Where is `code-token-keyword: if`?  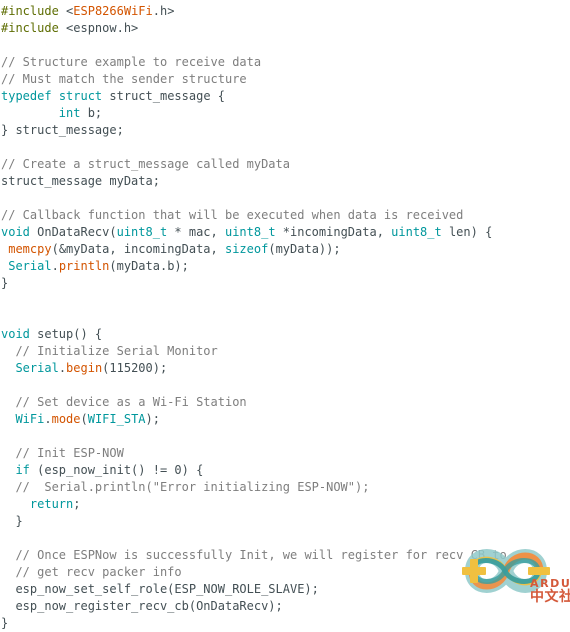 code-token-keyword: if is located at coordinates (22, 470).